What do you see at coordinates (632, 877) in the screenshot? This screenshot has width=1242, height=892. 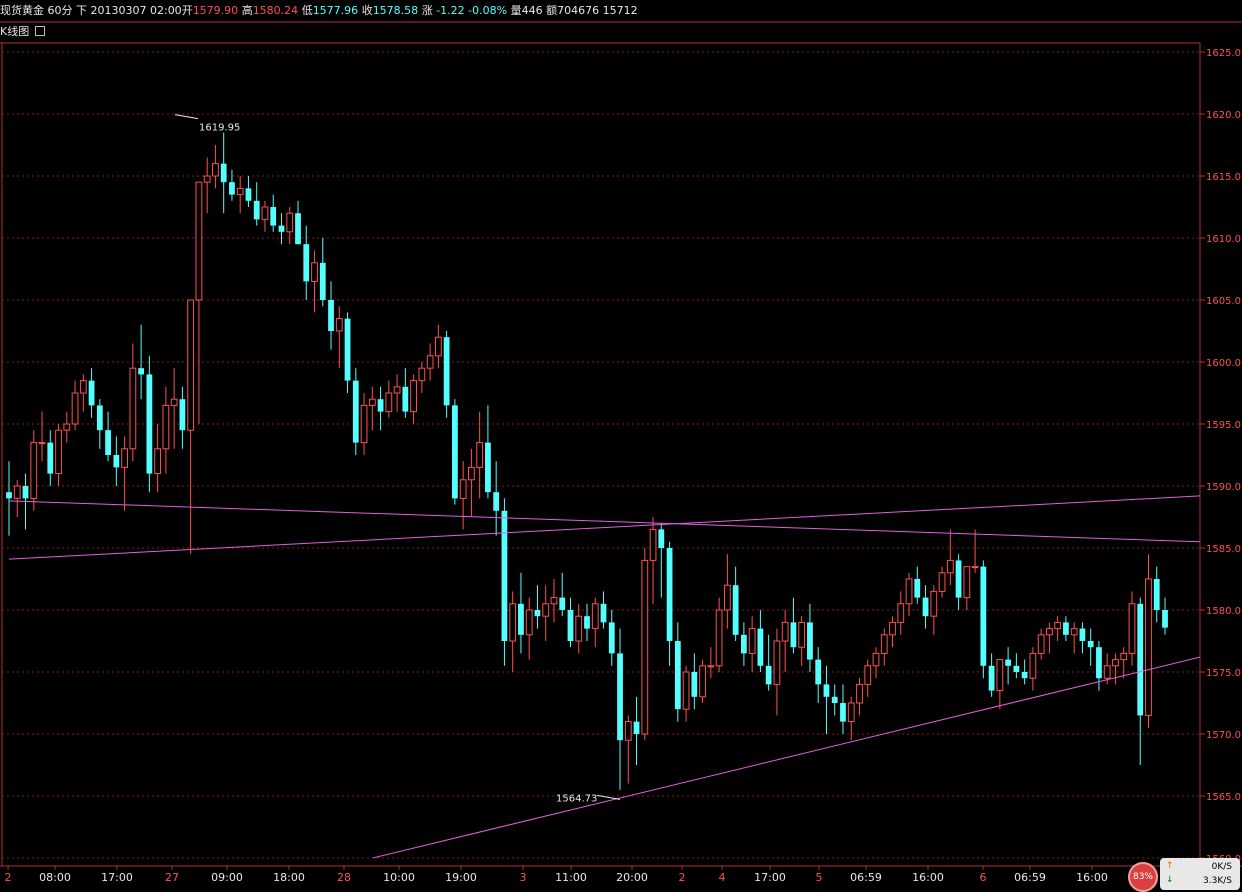 I see `x-tick-label: 20:00` at bounding box center [632, 877].